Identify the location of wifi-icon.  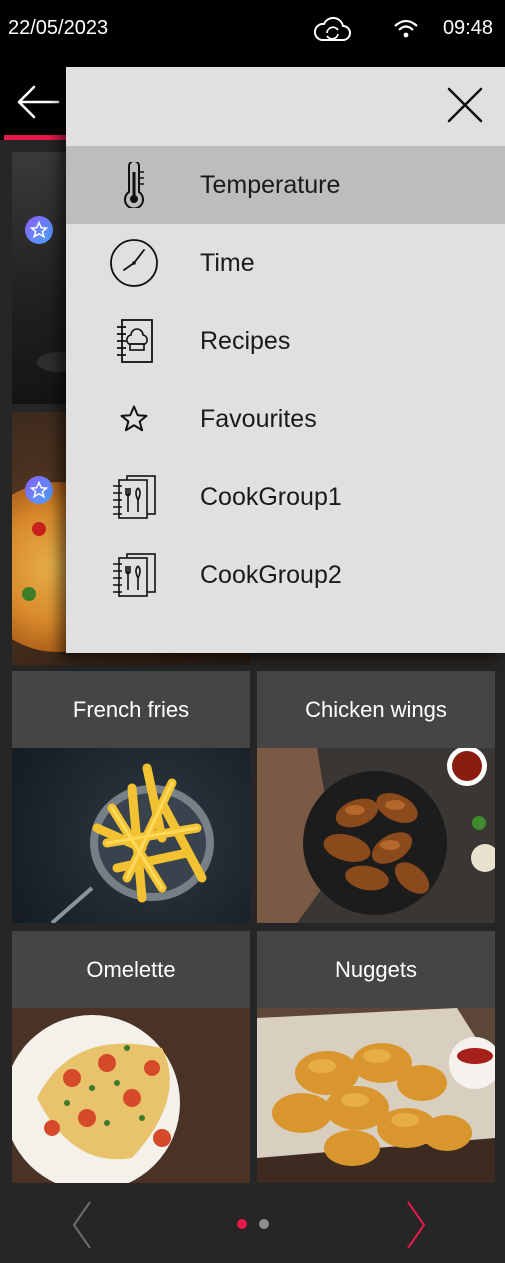
(406, 31).